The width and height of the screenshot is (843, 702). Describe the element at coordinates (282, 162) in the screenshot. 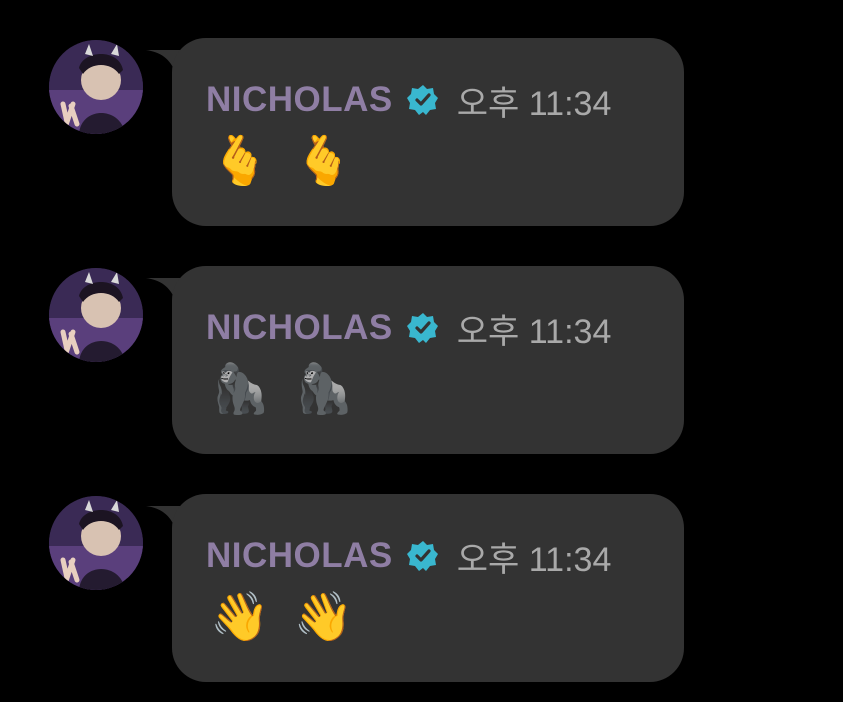

I see `message-body: 🫰 🫰` at that location.